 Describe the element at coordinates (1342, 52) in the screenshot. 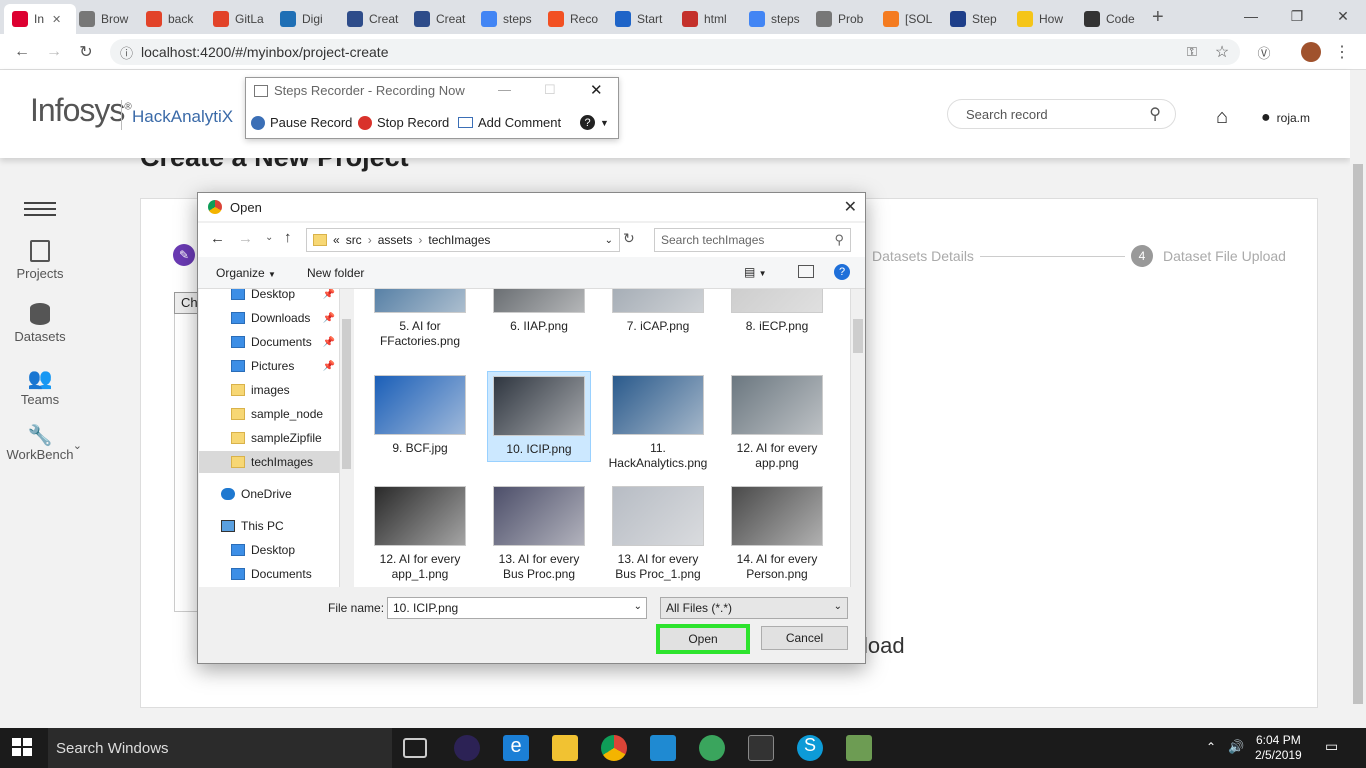

I see `menu-icon: ⋮` at that location.